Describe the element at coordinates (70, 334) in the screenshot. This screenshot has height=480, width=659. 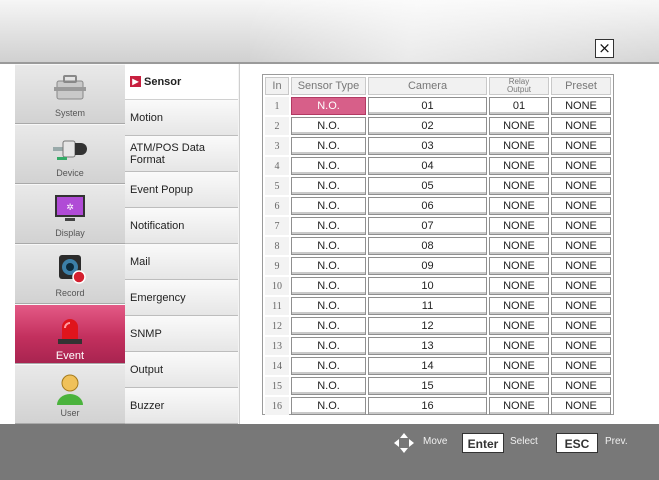
I see `category-event: Event` at that location.